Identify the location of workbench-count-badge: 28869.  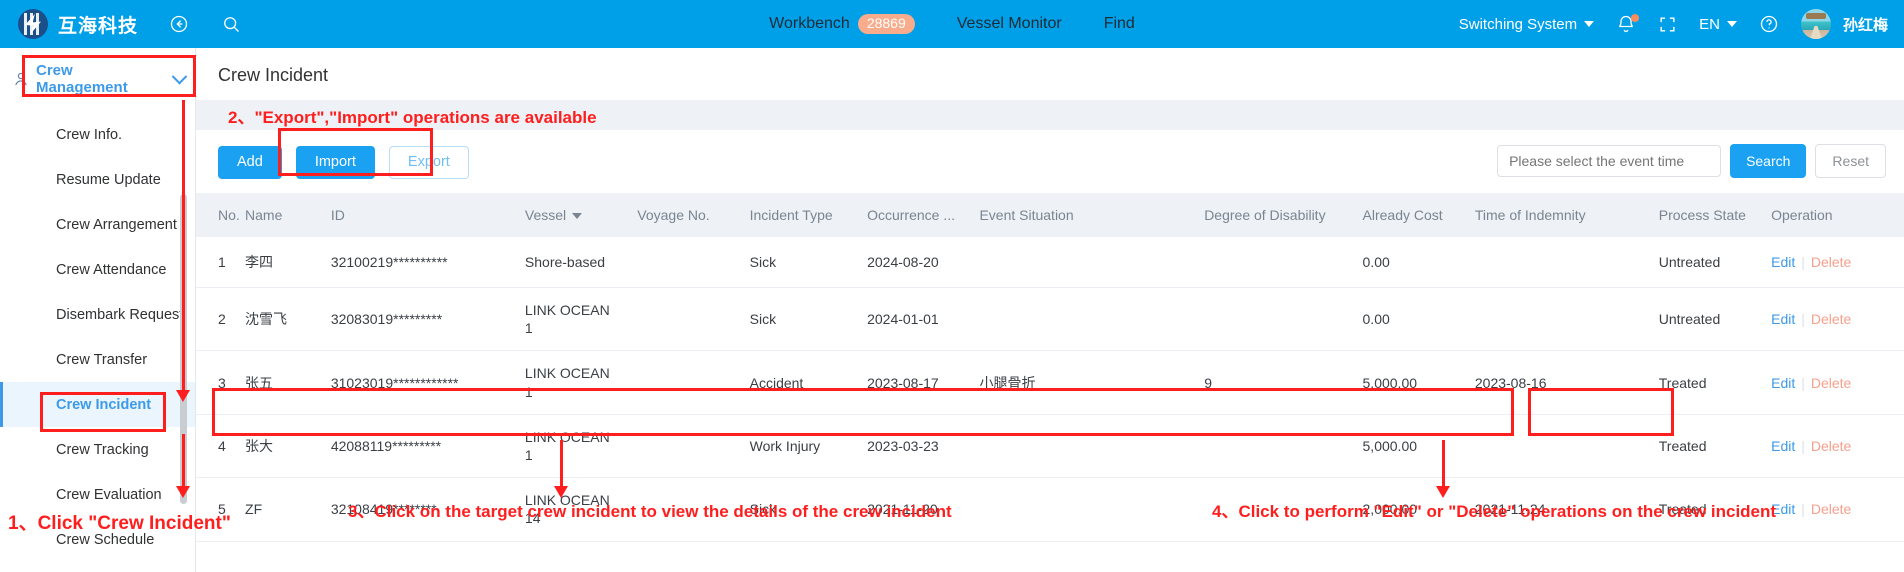
(886, 24).